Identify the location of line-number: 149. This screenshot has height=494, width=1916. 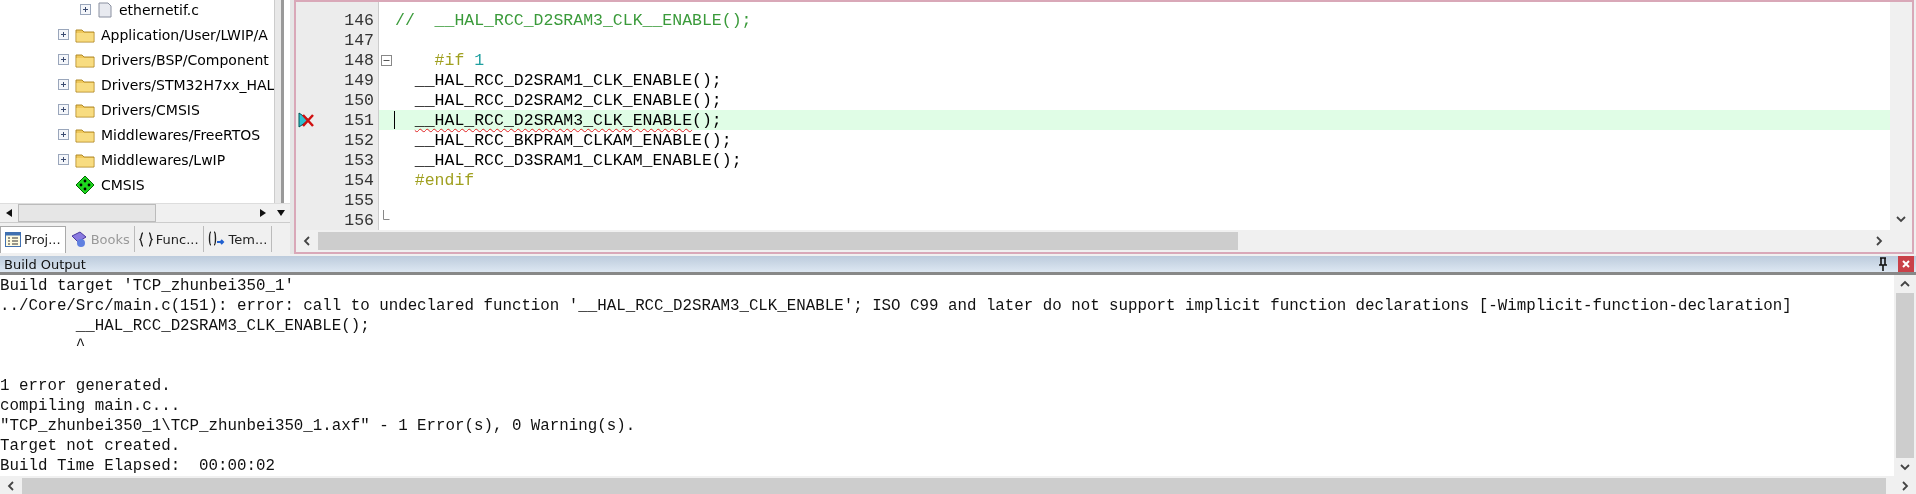
(359, 80).